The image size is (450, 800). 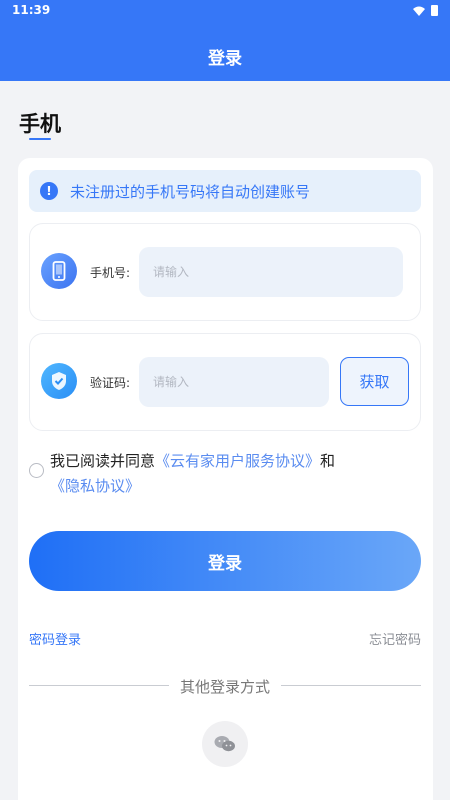 What do you see at coordinates (95, 486) in the screenshot?
I see `privacy-agreement-link: 《隐私协议》` at bounding box center [95, 486].